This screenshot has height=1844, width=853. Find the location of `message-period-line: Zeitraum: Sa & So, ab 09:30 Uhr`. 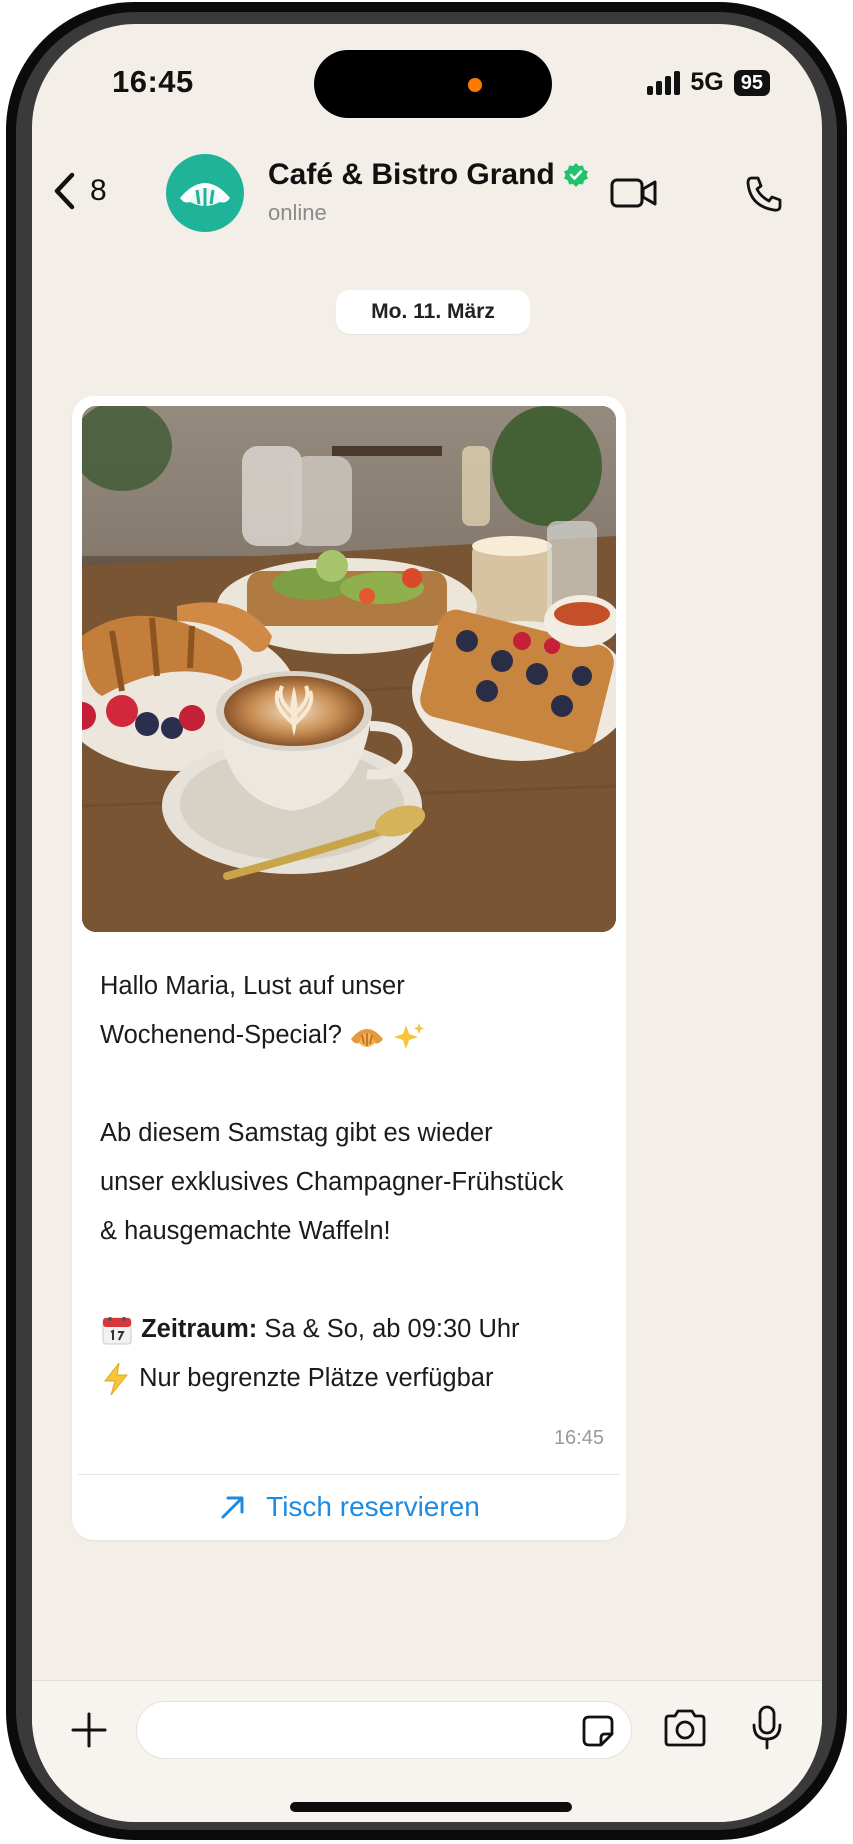

message-period-line: Zeitraum: Sa & So, ab 09:30 Uhr is located at coordinates (355, 1329).